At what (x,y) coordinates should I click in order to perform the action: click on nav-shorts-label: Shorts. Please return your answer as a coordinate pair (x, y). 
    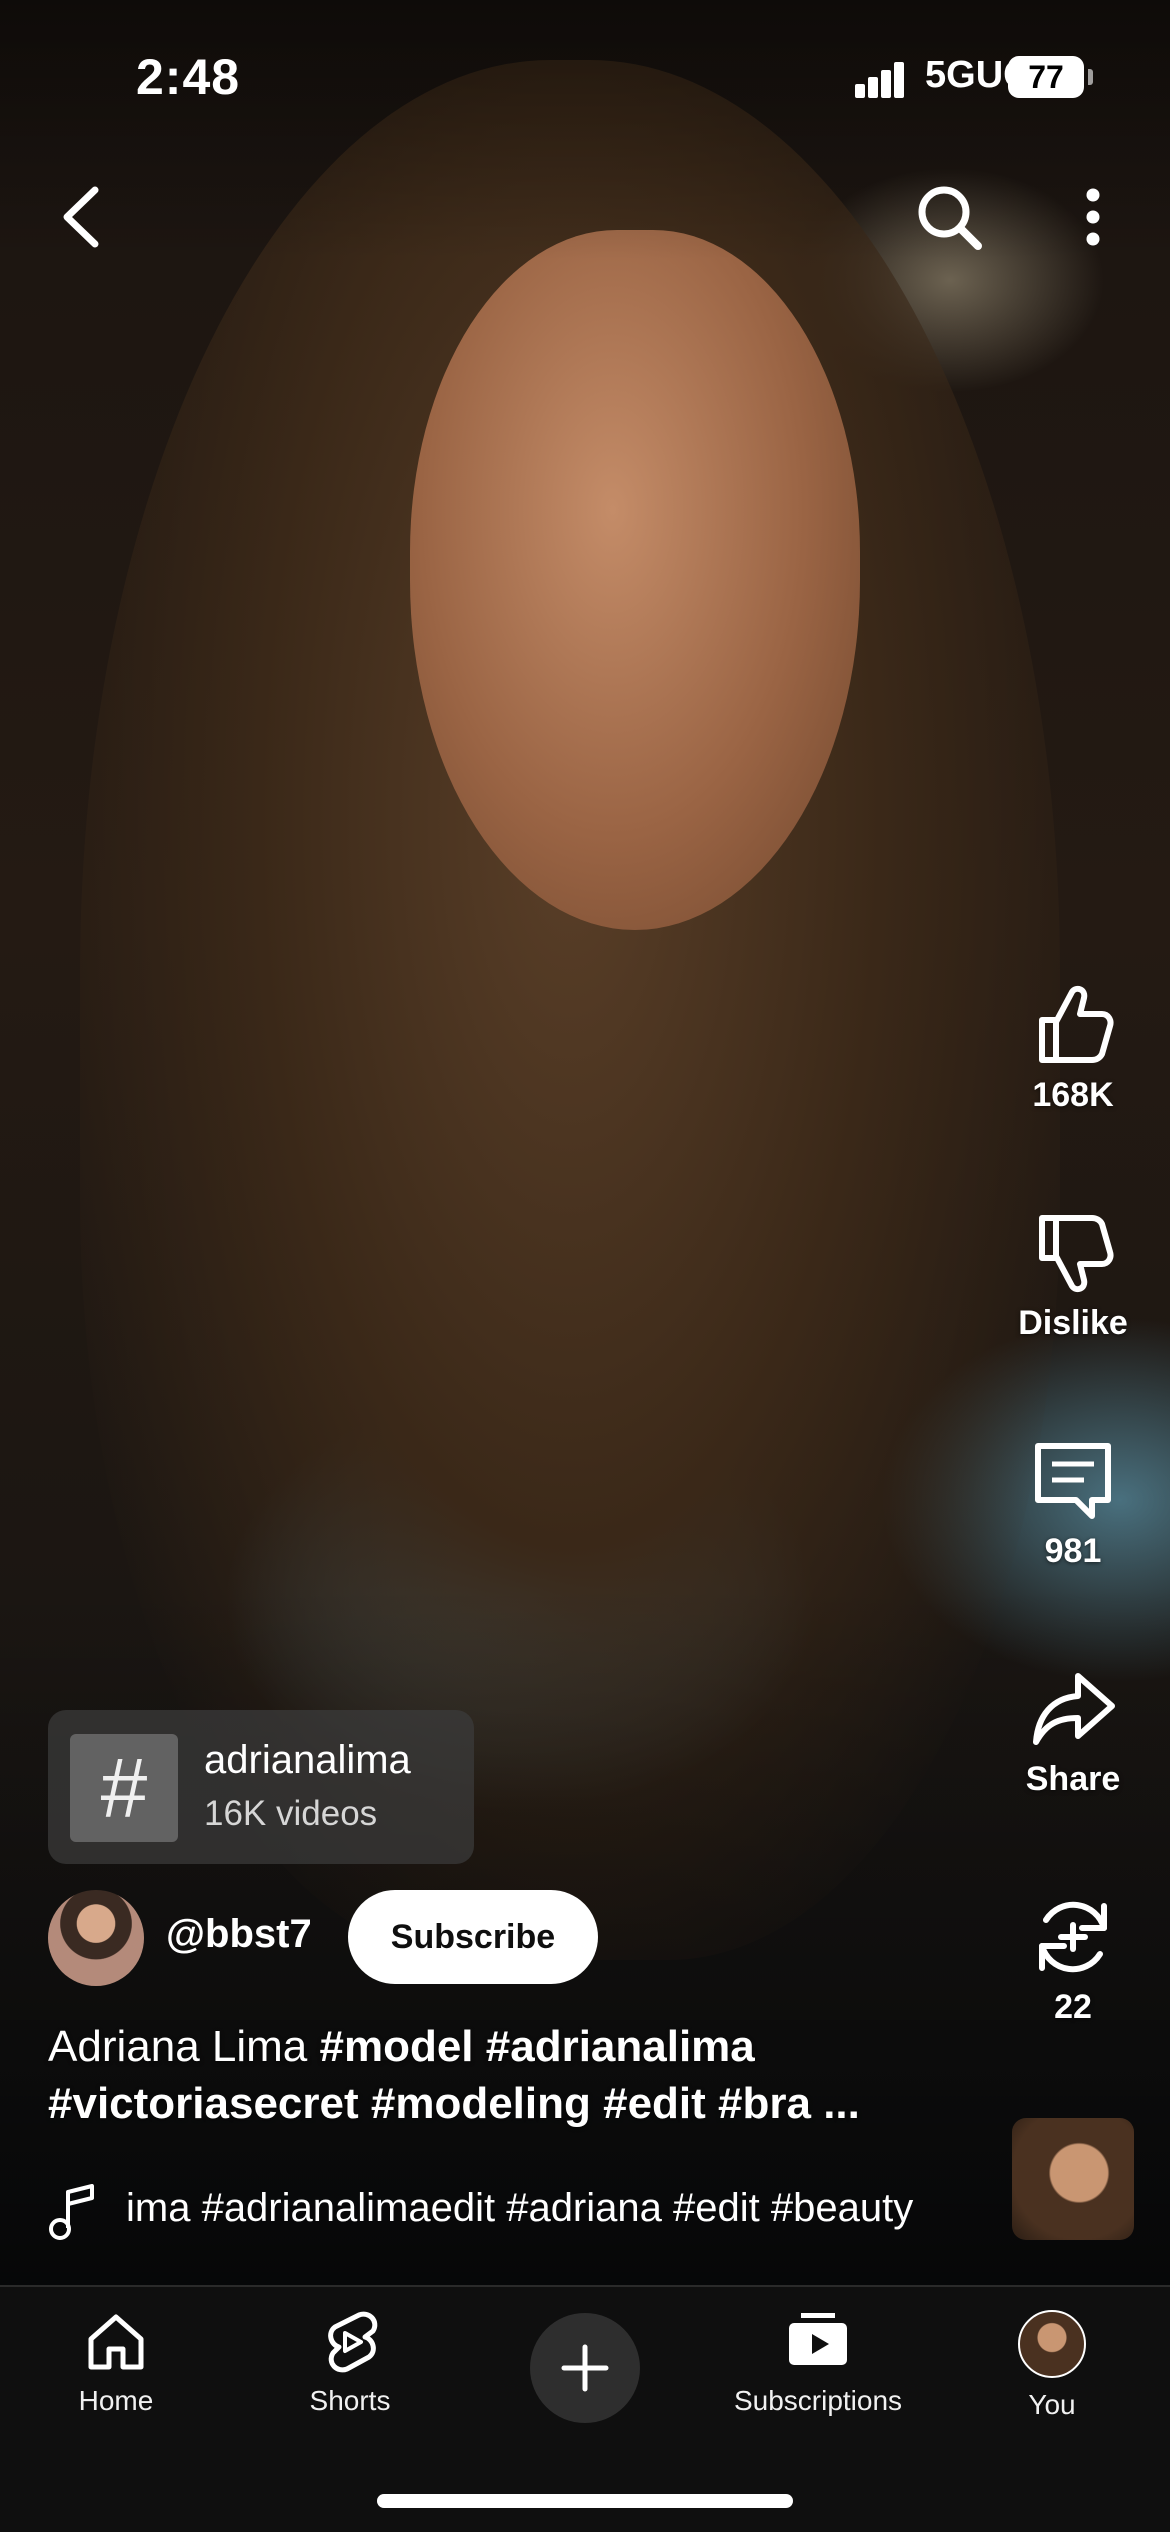
    Looking at the image, I should click on (350, 2400).